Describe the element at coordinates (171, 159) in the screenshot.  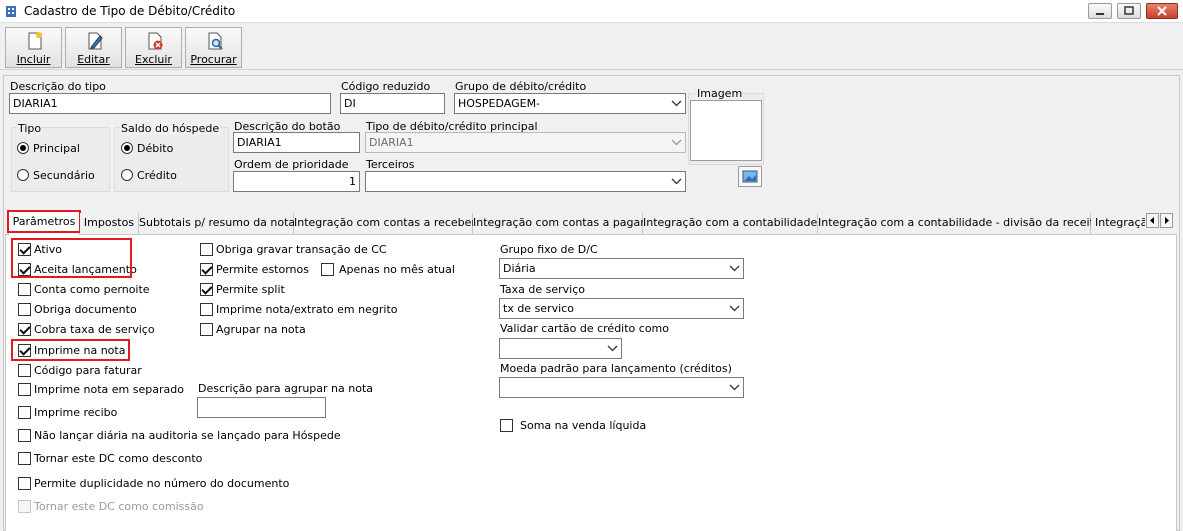
I see `saldo-group` at that location.